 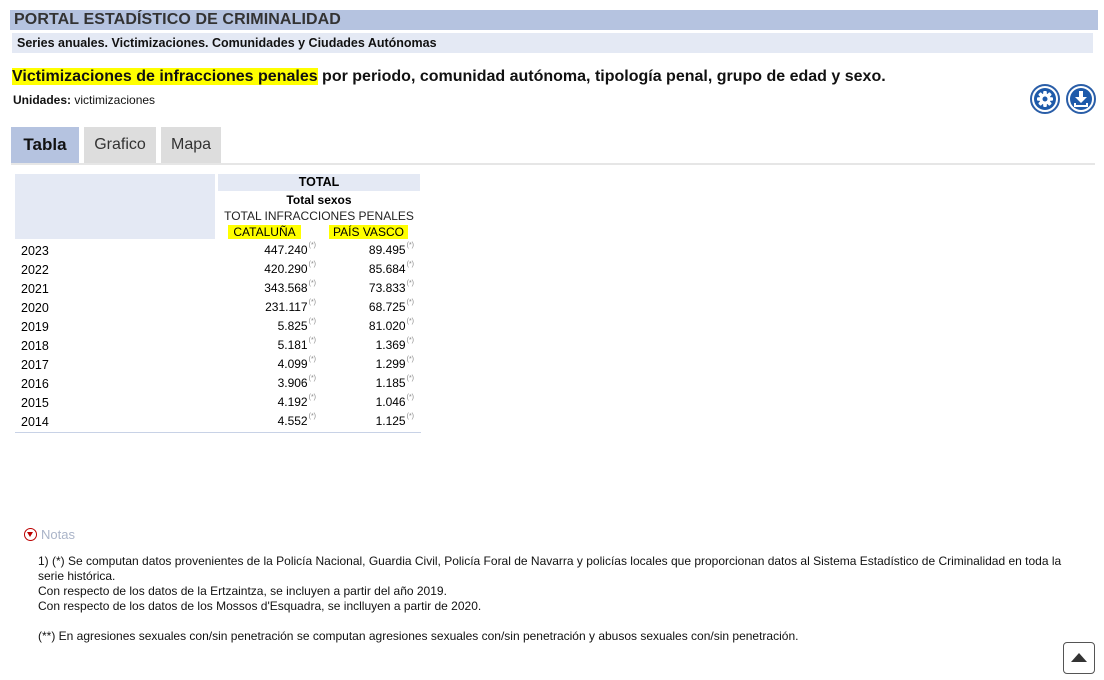 I want to click on table-cell: 343.568(*), so click(x=290, y=287).